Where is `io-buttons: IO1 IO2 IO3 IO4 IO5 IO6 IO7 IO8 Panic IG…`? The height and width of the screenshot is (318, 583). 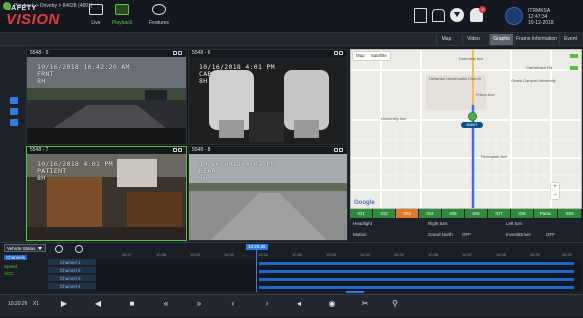
io-buttons: IO1 IO2 IO3 IO4 IO5 IO6 IO7 IO8 Panic IG… is located at coordinates (466, 213).